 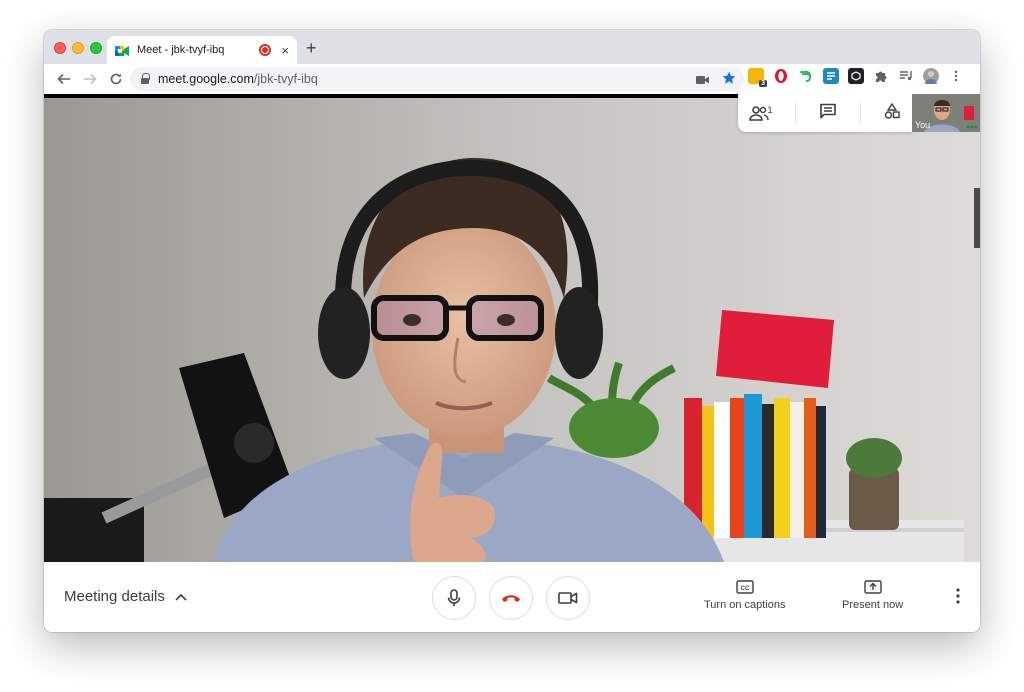 What do you see at coordinates (96, 48) in the screenshot?
I see `zoom-window-button` at bounding box center [96, 48].